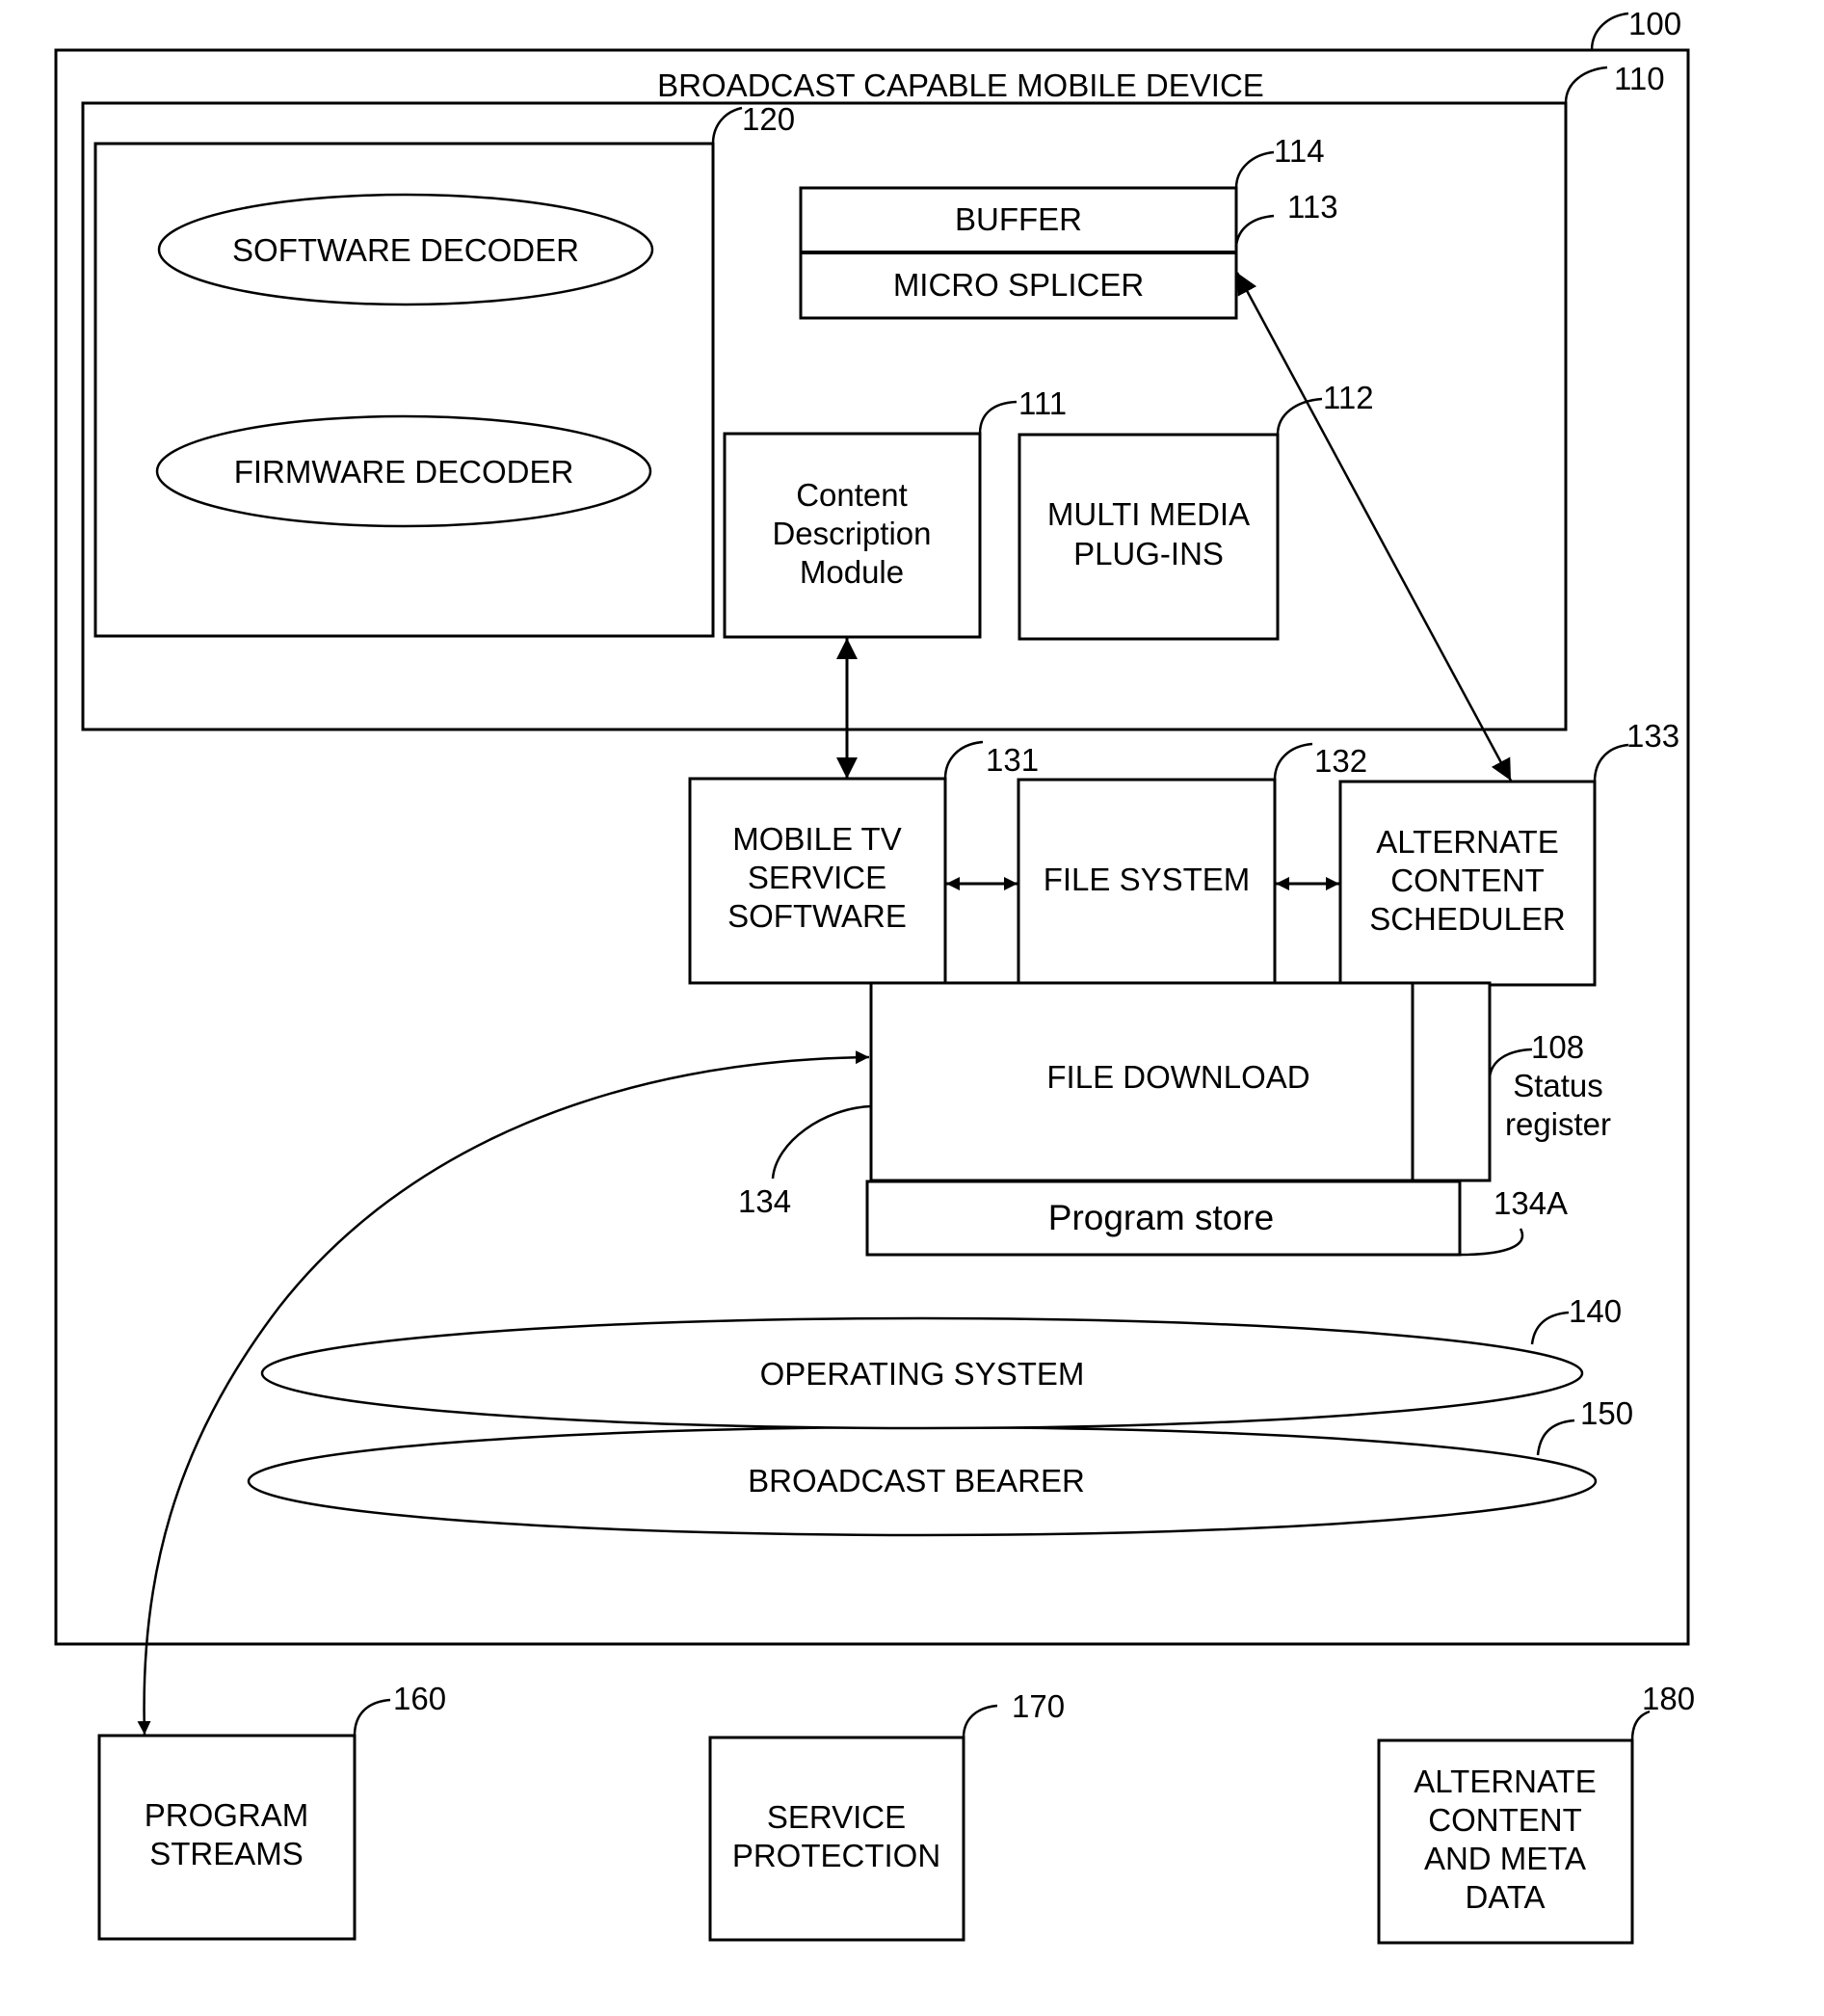  I want to click on service-protection-line-1: SERVICE, so click(836, 1817).